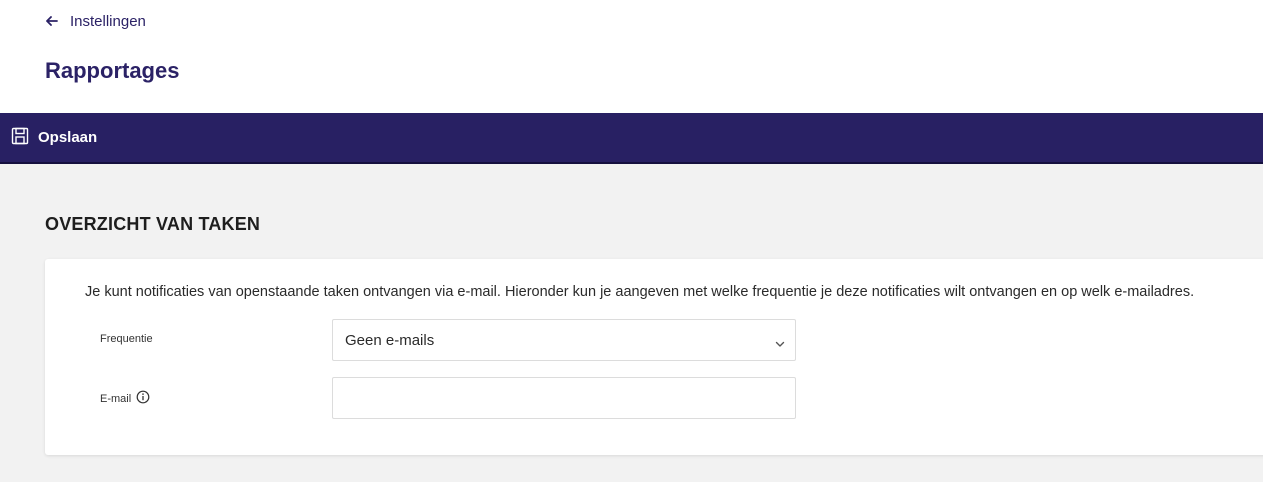 This screenshot has height=482, width=1263. I want to click on info-circle-icon, so click(143, 398).